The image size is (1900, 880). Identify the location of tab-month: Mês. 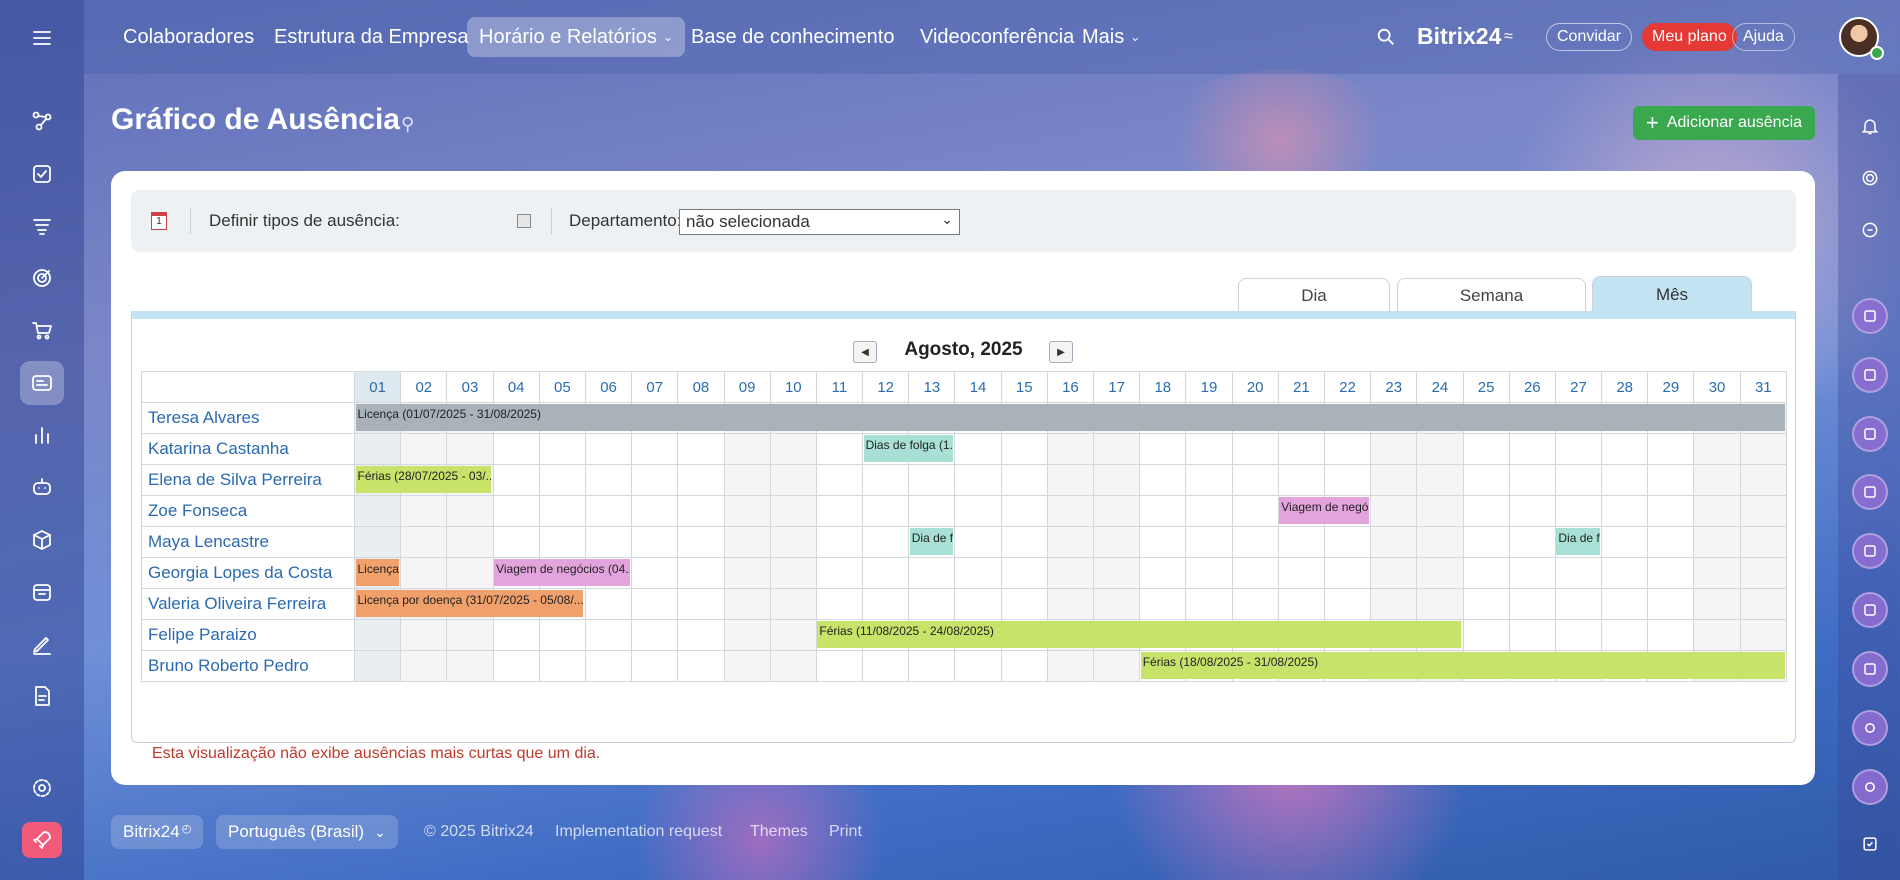
(1672, 294).